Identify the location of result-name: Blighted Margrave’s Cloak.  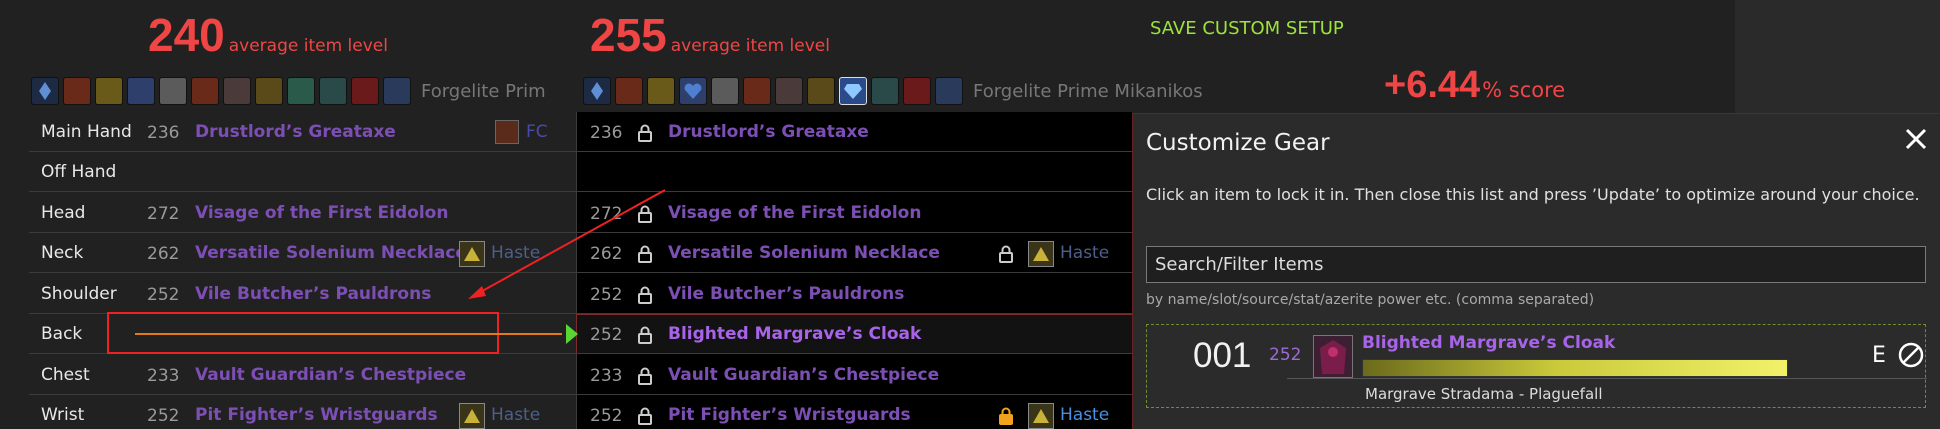
(1488, 343).